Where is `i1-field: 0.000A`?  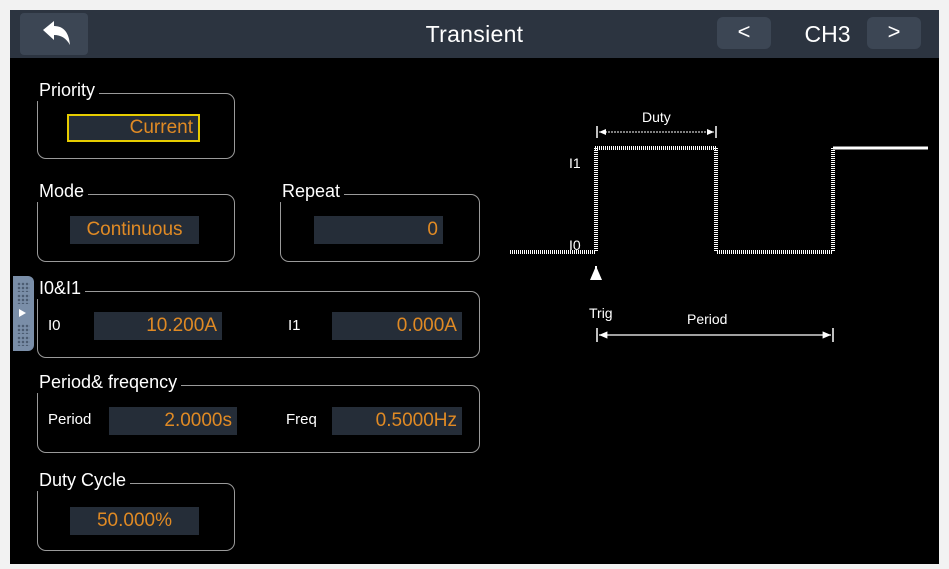
i1-field: 0.000A is located at coordinates (397, 326).